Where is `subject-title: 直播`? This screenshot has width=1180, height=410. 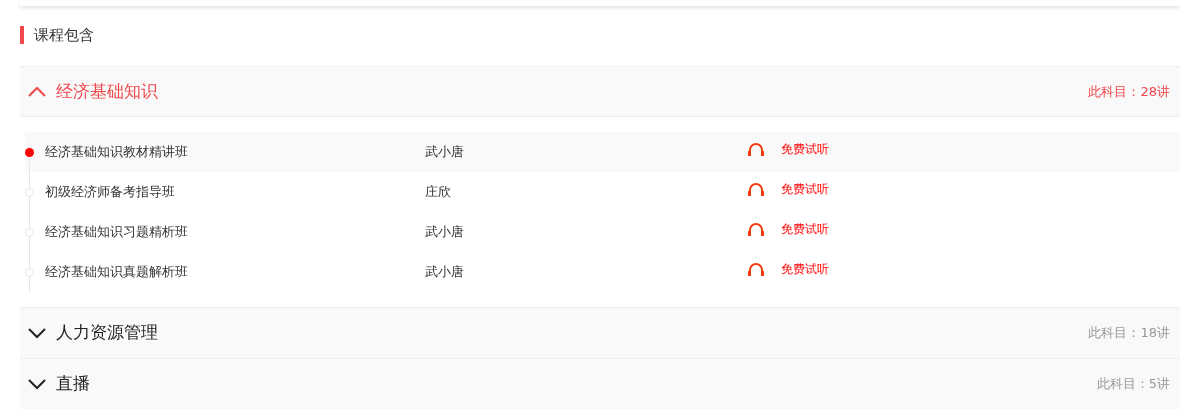 subject-title: 直播 is located at coordinates (73, 384).